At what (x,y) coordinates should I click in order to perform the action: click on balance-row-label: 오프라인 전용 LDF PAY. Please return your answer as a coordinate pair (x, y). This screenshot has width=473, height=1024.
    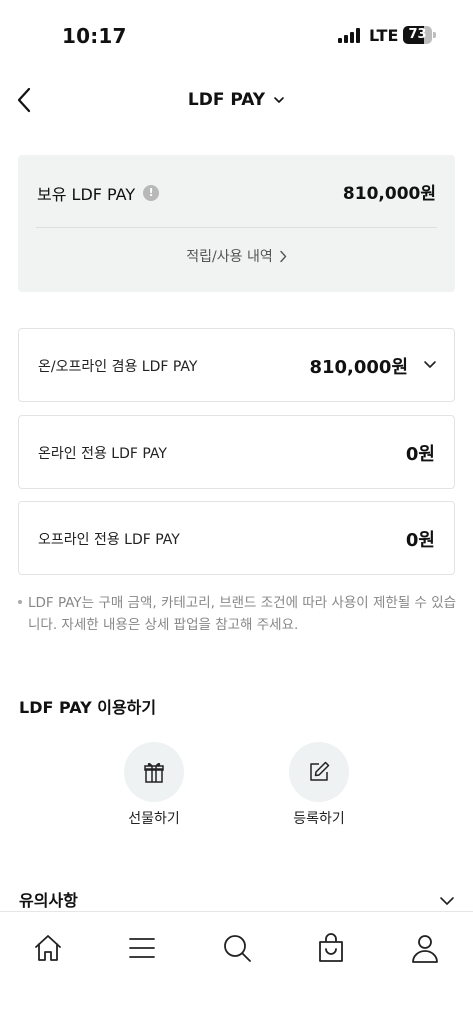
    Looking at the image, I should click on (109, 540).